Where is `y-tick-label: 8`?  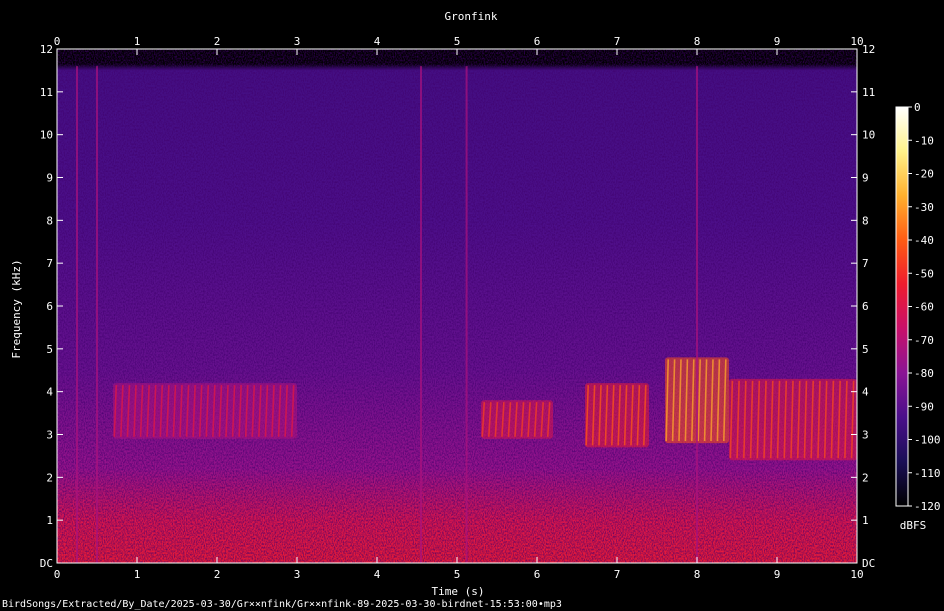
y-tick-label: 8 is located at coordinates (49, 220).